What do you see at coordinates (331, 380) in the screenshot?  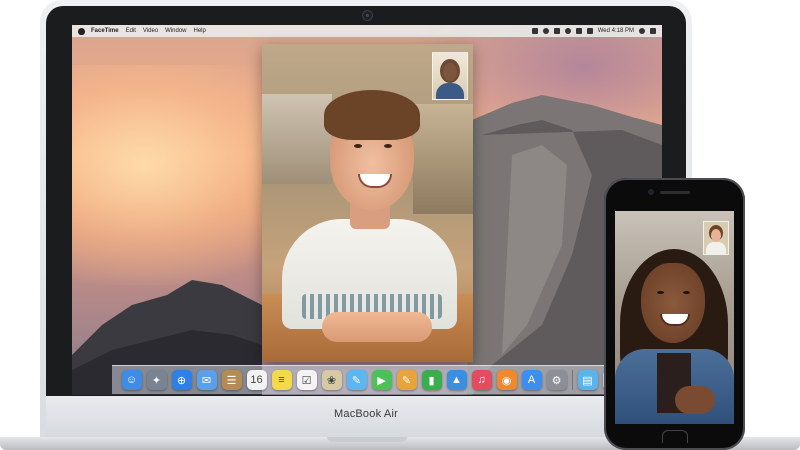 I see `photos-icon: ❀` at bounding box center [331, 380].